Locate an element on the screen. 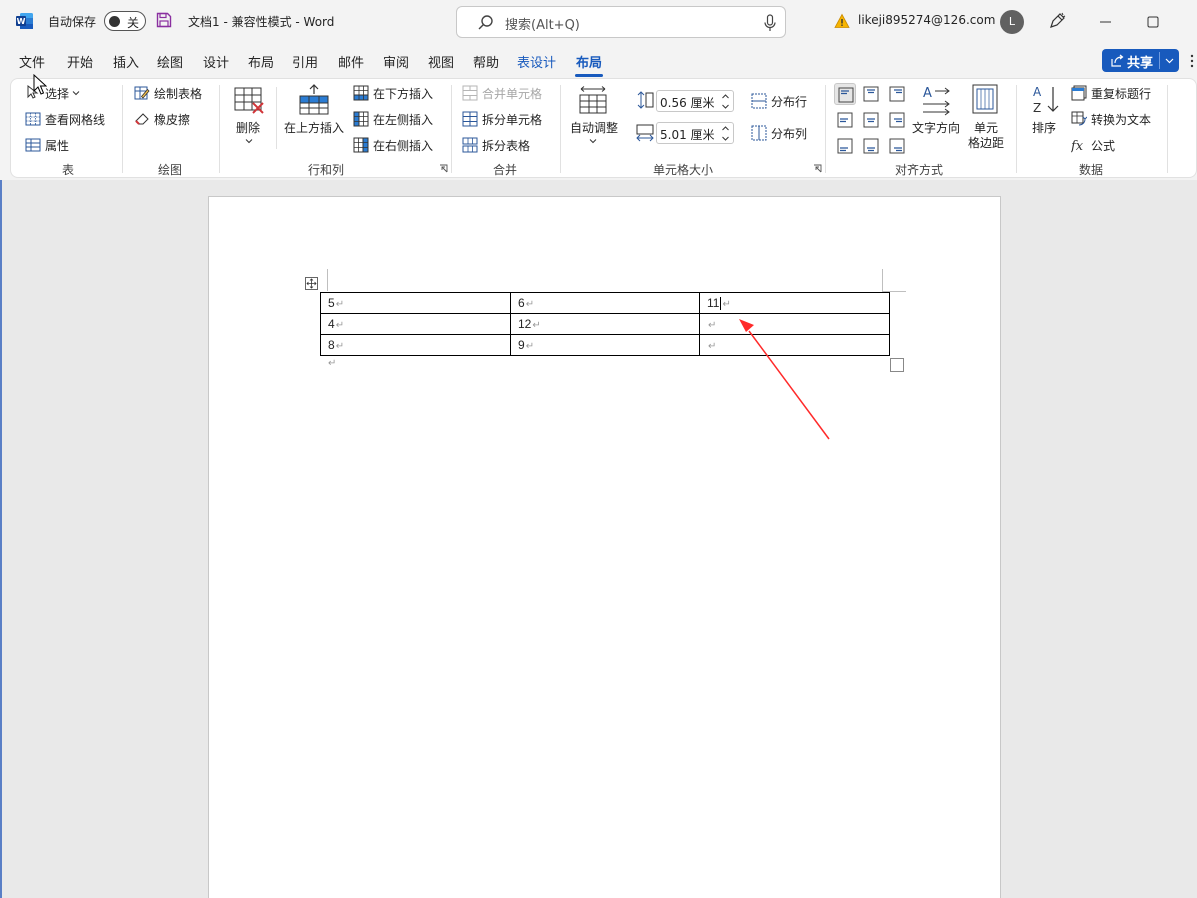  tab-table-design: 表设计 is located at coordinates (536, 61).